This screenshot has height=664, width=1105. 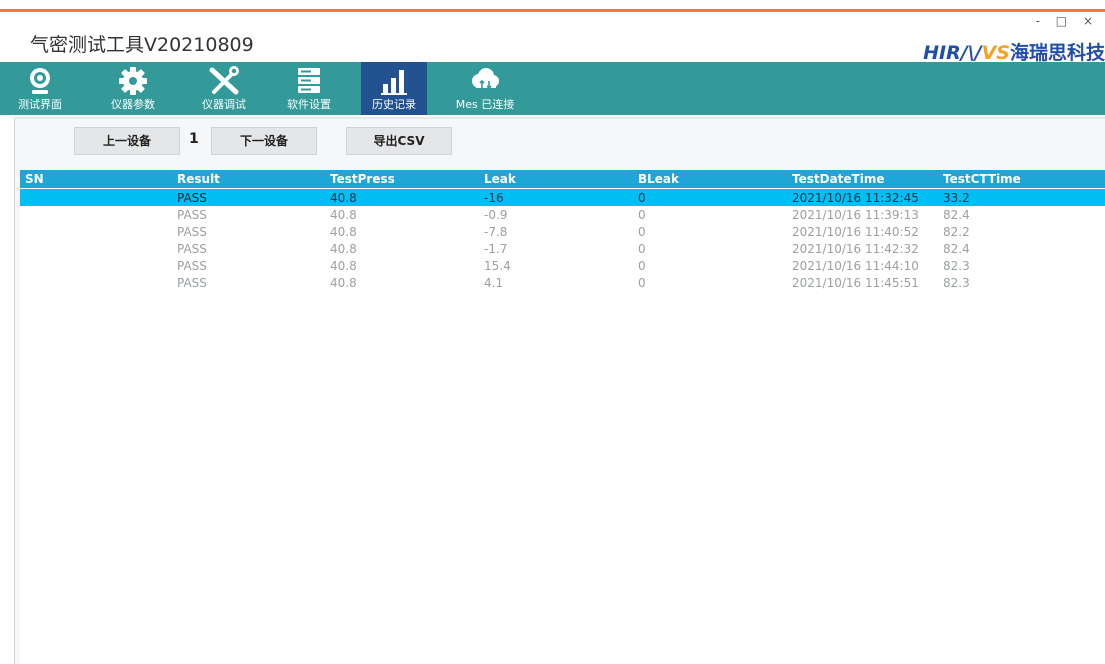 What do you see at coordinates (562, 282) in the screenshot?
I see `table-row: PASS 40.8 4.1 0 2021/10/16 11:45:51 82.3` at bounding box center [562, 282].